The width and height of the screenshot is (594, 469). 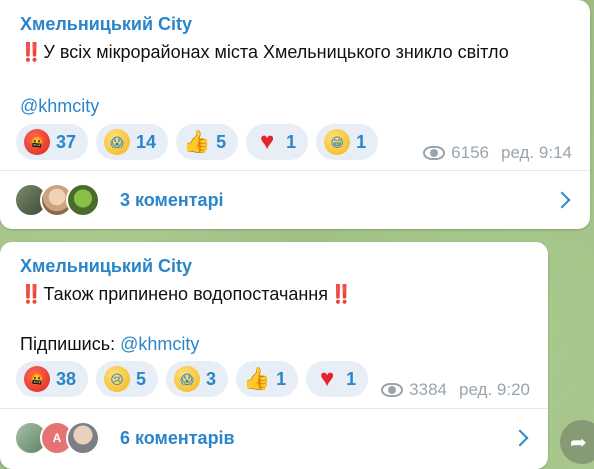 I want to click on reaction-scream: 😱 3, so click(x=197, y=379).